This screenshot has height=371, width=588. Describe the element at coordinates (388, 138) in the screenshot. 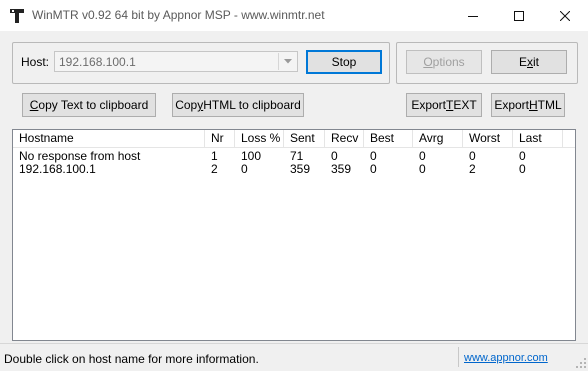

I see `column-header-best: Best` at that location.